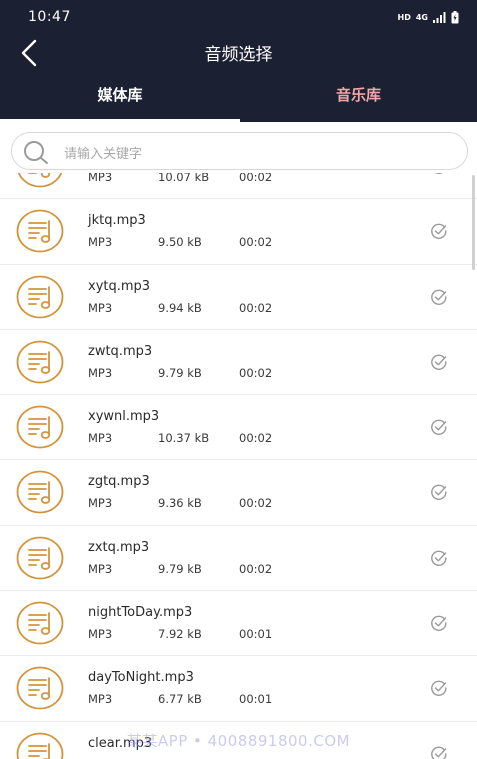  What do you see at coordinates (119, 286) in the screenshot?
I see `file-name: xytq.mp3` at bounding box center [119, 286].